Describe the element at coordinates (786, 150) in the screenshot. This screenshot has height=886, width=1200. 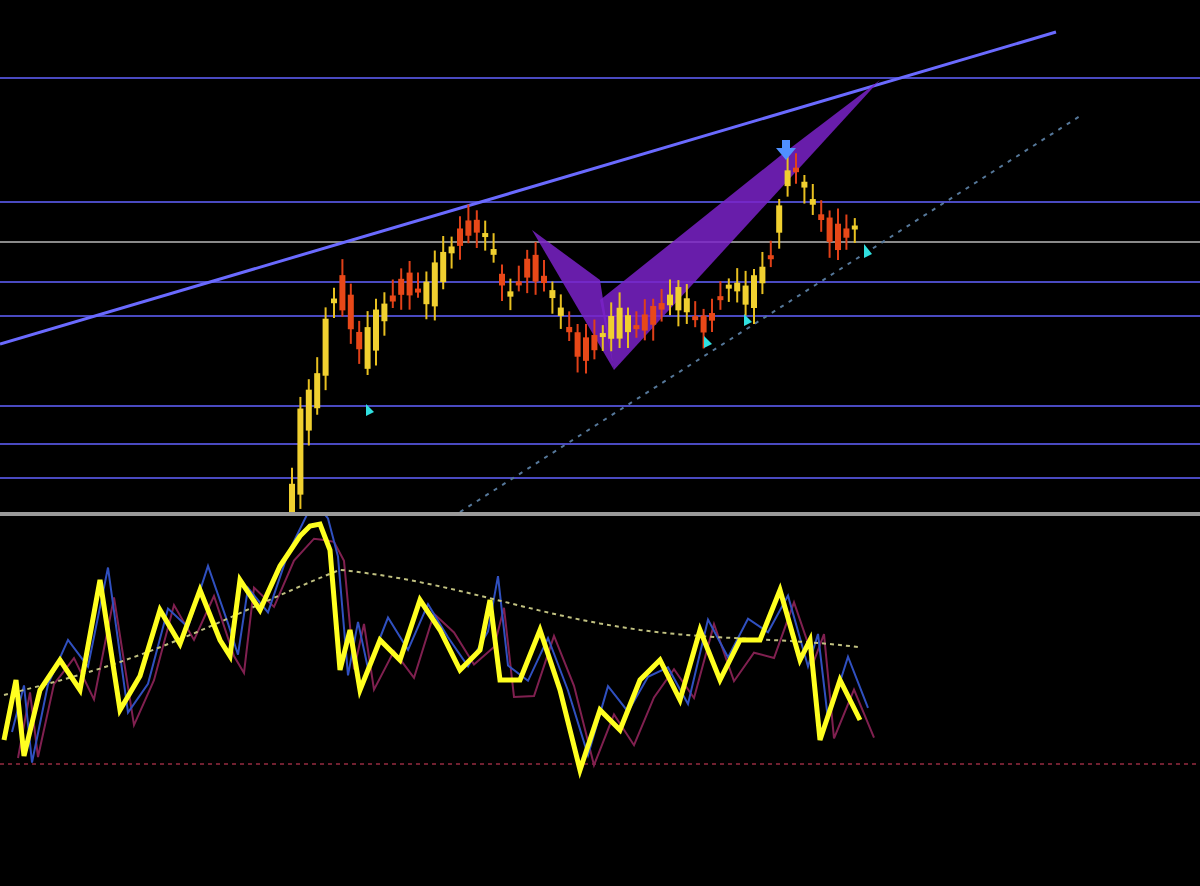
I see `down-arrow-icon` at that location.